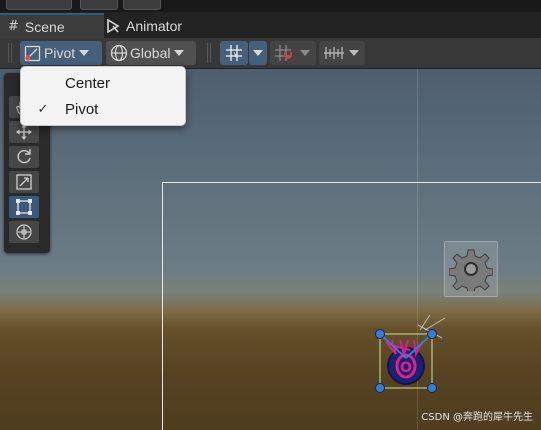  What do you see at coordinates (142, 5) in the screenshot?
I see `layout-button` at bounding box center [142, 5].